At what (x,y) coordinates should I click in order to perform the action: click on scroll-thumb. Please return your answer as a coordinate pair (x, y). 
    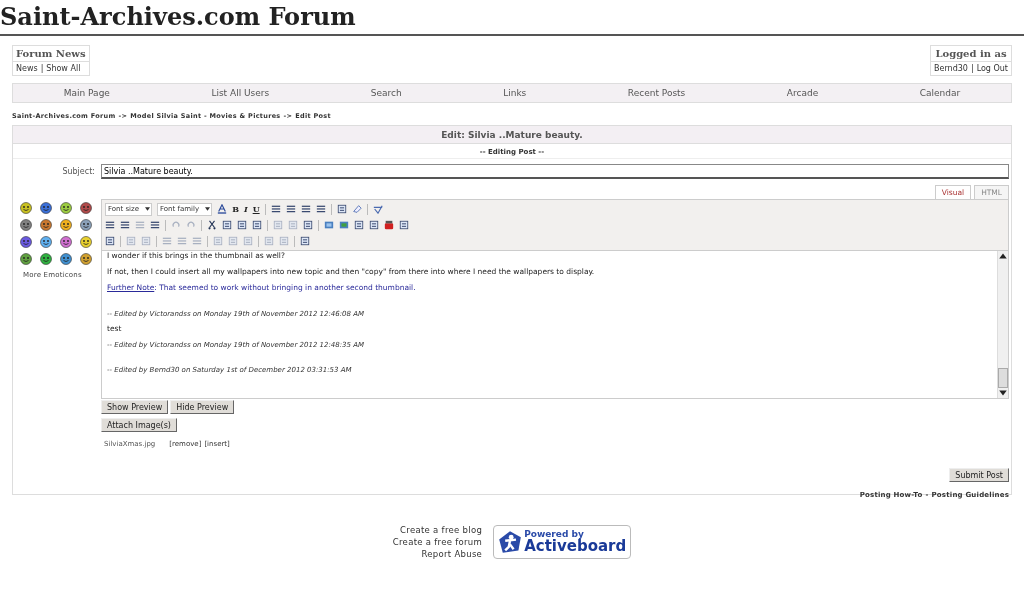
    Looking at the image, I should click on (1003, 378).